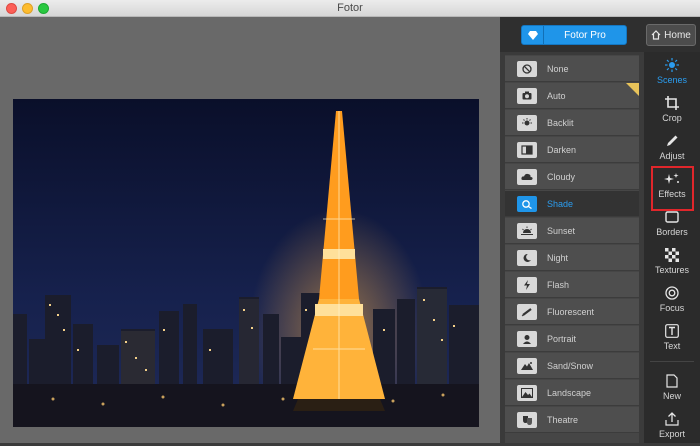  What do you see at coordinates (572, 258) in the screenshot?
I see `scene-item-night: Night` at bounding box center [572, 258].